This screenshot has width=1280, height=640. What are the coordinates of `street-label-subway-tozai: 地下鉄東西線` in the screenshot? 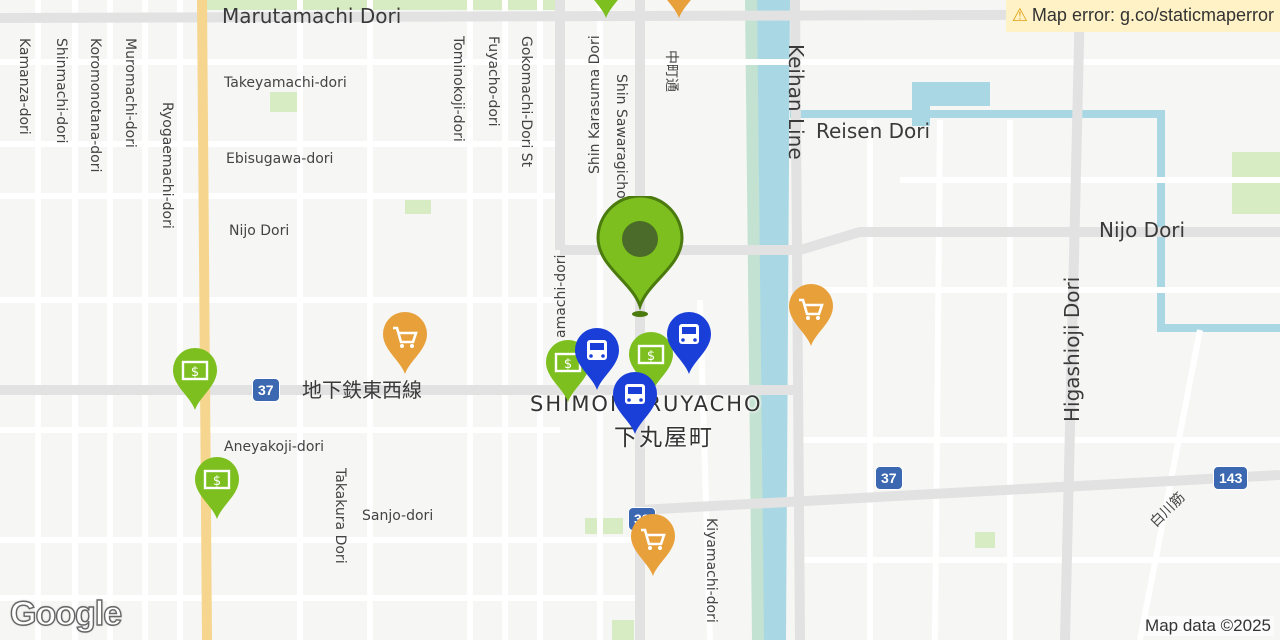 It's located at (362, 390).